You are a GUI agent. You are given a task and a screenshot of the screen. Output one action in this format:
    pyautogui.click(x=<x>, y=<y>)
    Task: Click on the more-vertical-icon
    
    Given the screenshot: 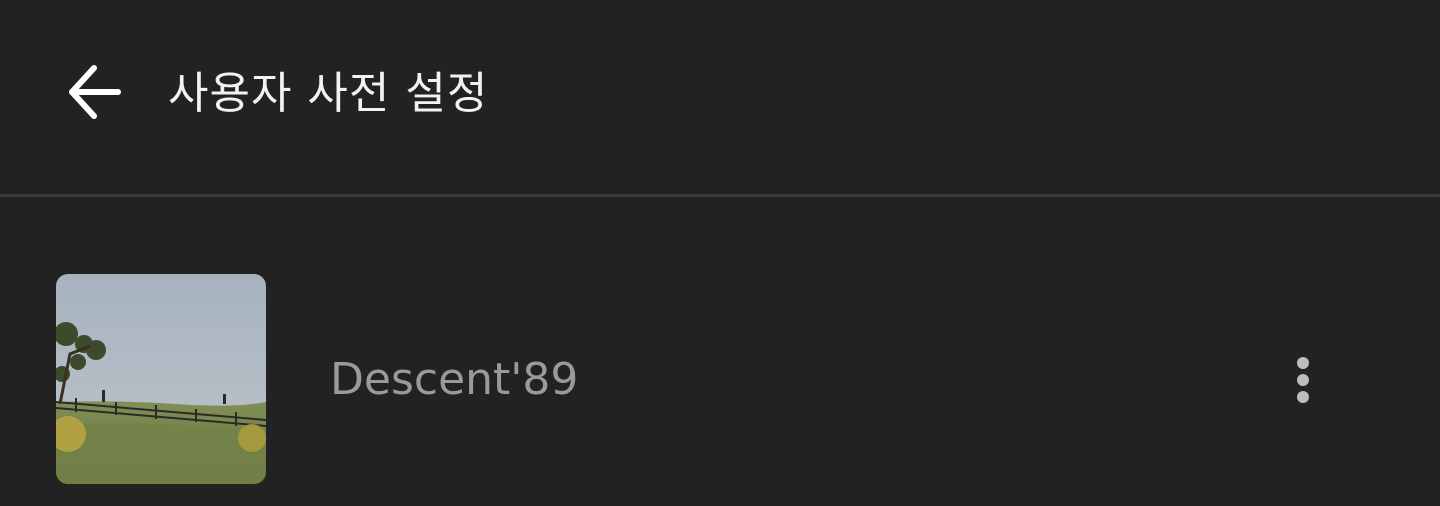 What is the action you would take?
    pyautogui.click(x=1303, y=363)
    